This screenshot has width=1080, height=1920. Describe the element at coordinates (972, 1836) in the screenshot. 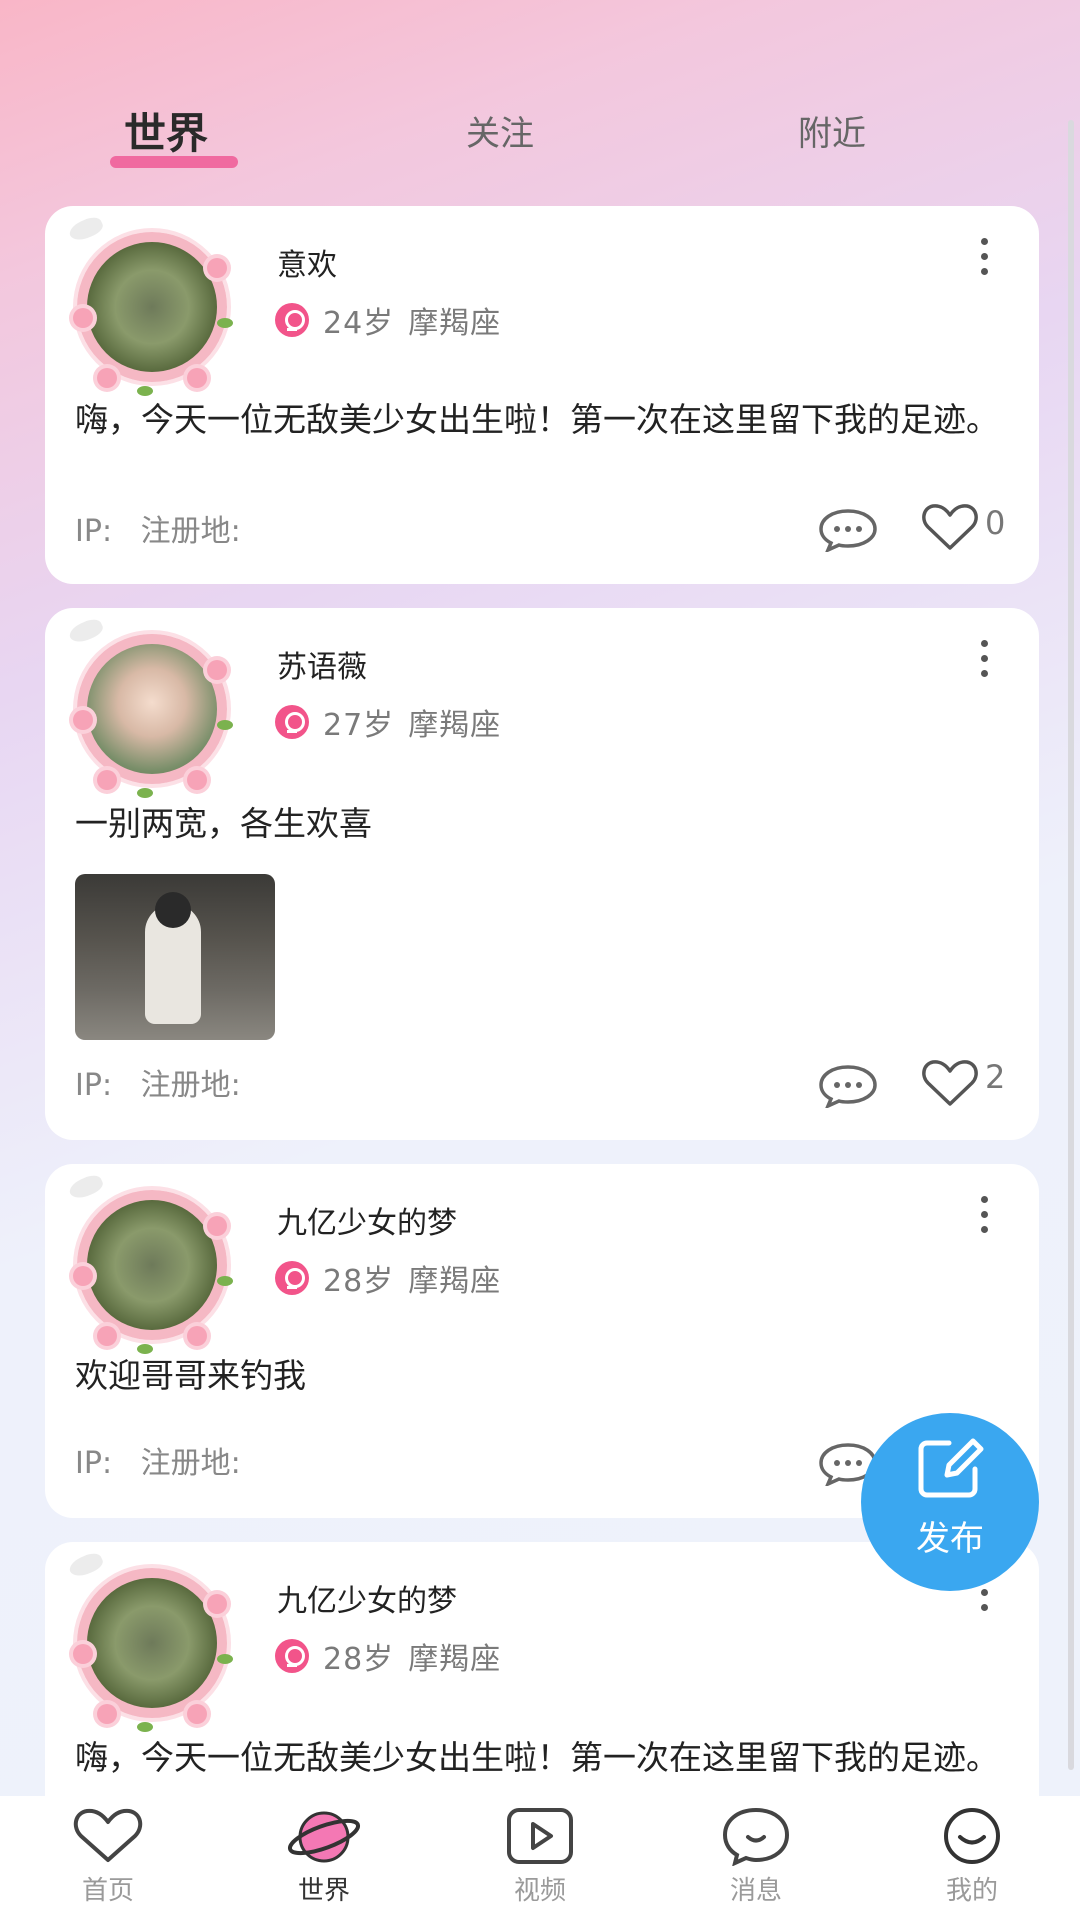

I see `smile-face-icon` at that location.